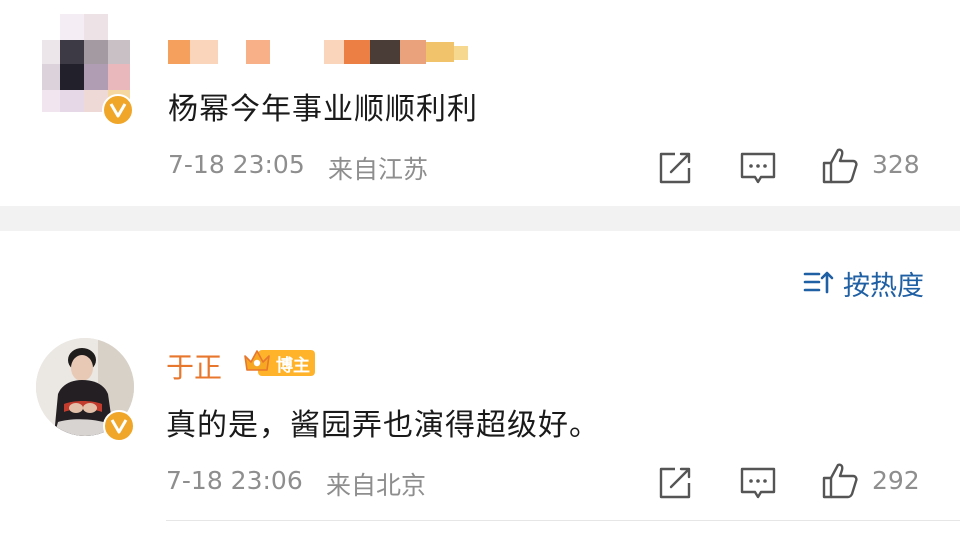 The width and height of the screenshot is (960, 541). What do you see at coordinates (234, 480) in the screenshot?
I see `comment-timestamp: 7-18 23:06` at bounding box center [234, 480].